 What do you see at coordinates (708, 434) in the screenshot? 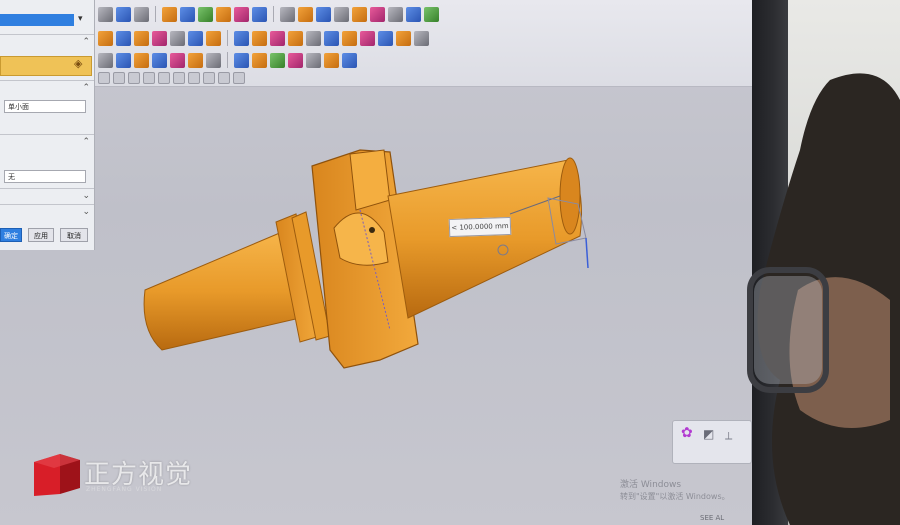
I see `view-cube-icon: ◩` at bounding box center [708, 434].